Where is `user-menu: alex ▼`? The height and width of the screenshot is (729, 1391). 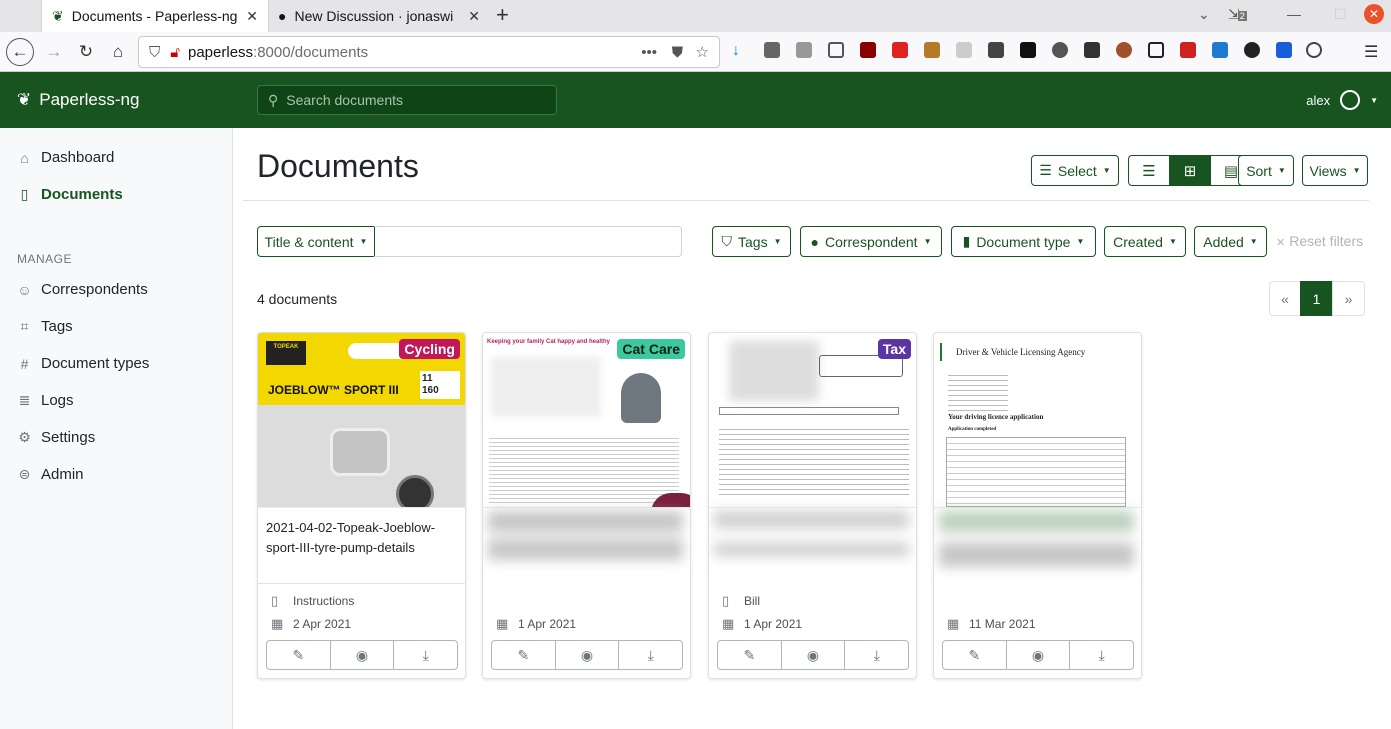
user-menu: alex ▼ is located at coordinates (1342, 100).